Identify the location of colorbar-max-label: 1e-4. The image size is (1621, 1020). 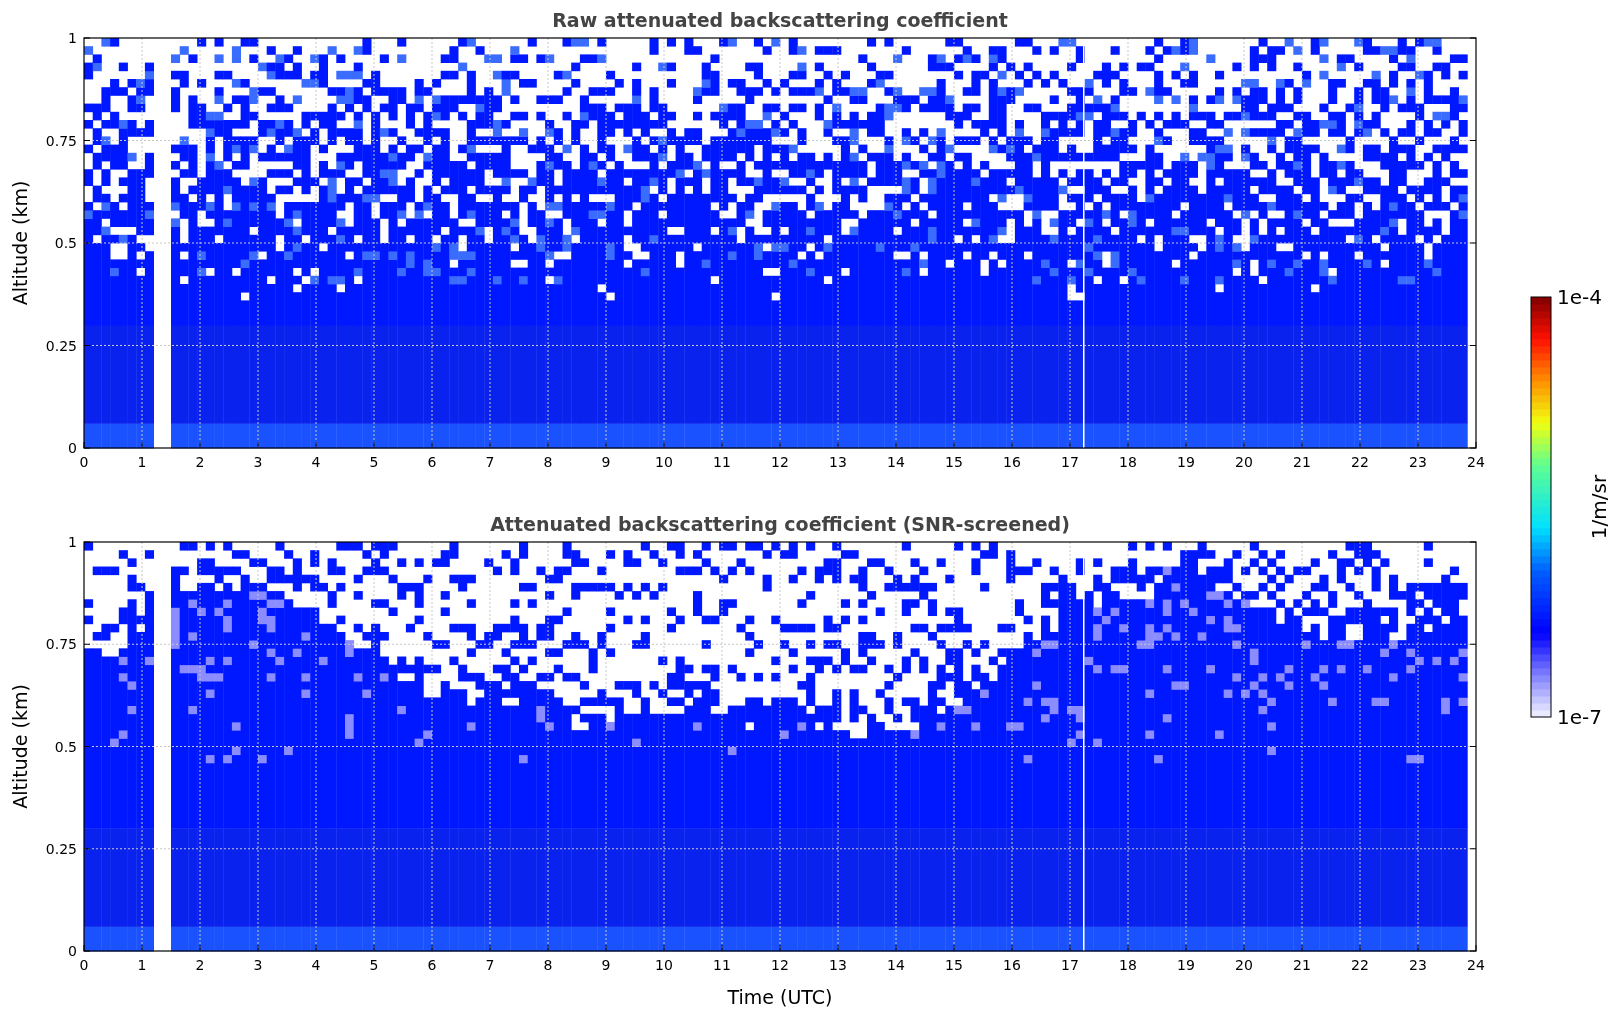
(1579, 297).